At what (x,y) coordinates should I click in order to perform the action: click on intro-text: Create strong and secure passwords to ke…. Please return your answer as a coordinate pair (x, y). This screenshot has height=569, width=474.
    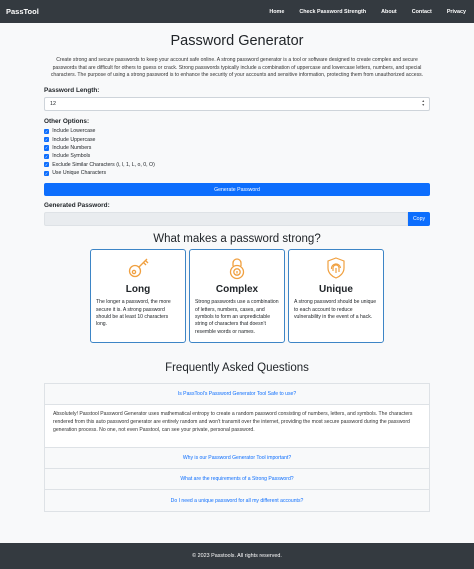
    Looking at the image, I should click on (237, 68).